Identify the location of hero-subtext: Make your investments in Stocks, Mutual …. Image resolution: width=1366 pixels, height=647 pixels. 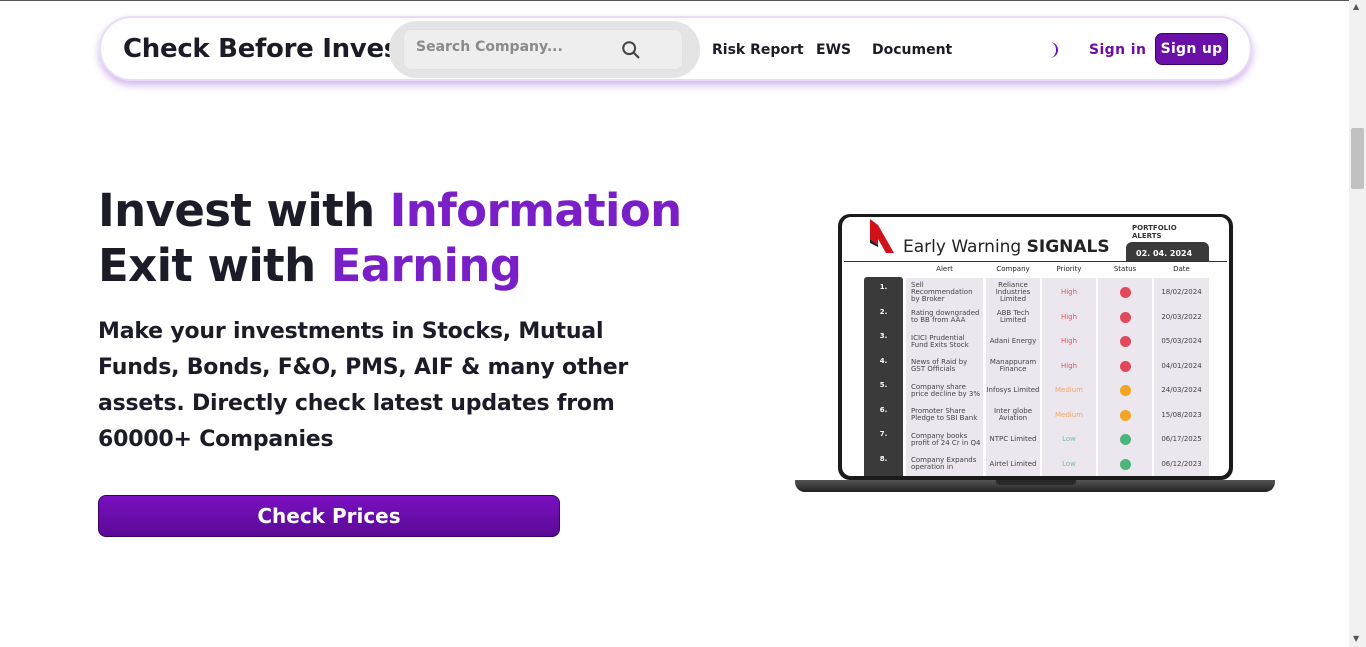
(363, 385).